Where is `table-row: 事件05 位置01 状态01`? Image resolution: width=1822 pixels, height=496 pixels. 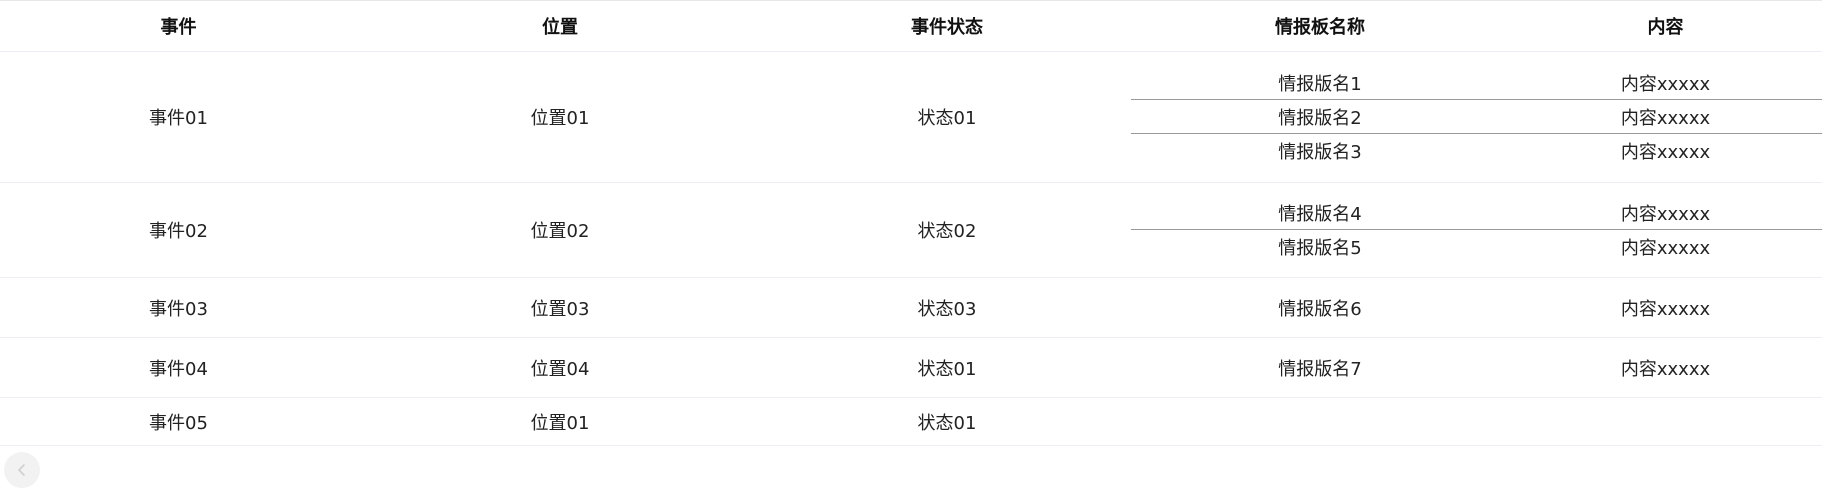
table-row: 事件05 位置01 状态01 is located at coordinates (911, 422).